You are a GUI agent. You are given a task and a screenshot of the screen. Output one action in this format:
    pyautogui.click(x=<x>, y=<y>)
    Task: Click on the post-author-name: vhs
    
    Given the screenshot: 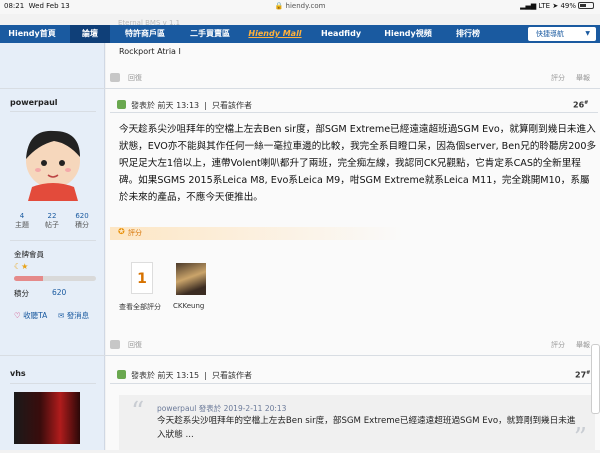 What is the action you would take?
    pyautogui.click(x=18, y=373)
    